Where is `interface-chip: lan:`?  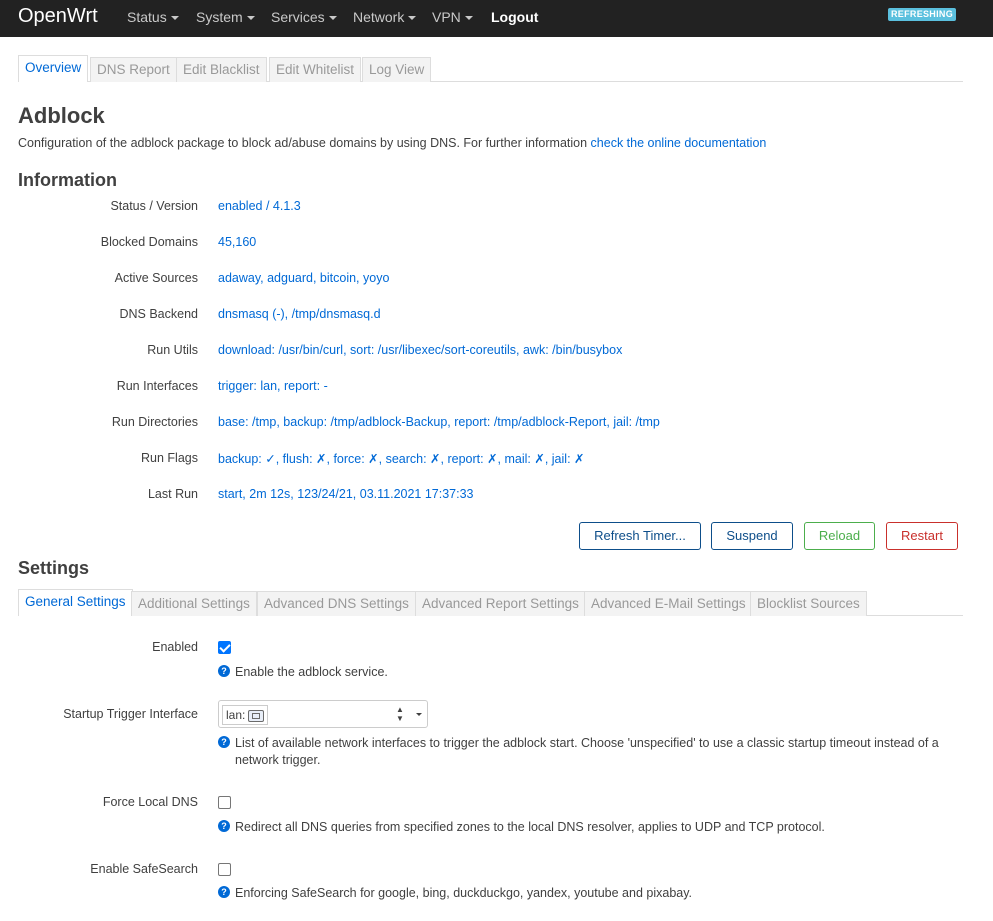 interface-chip: lan: is located at coordinates (245, 715).